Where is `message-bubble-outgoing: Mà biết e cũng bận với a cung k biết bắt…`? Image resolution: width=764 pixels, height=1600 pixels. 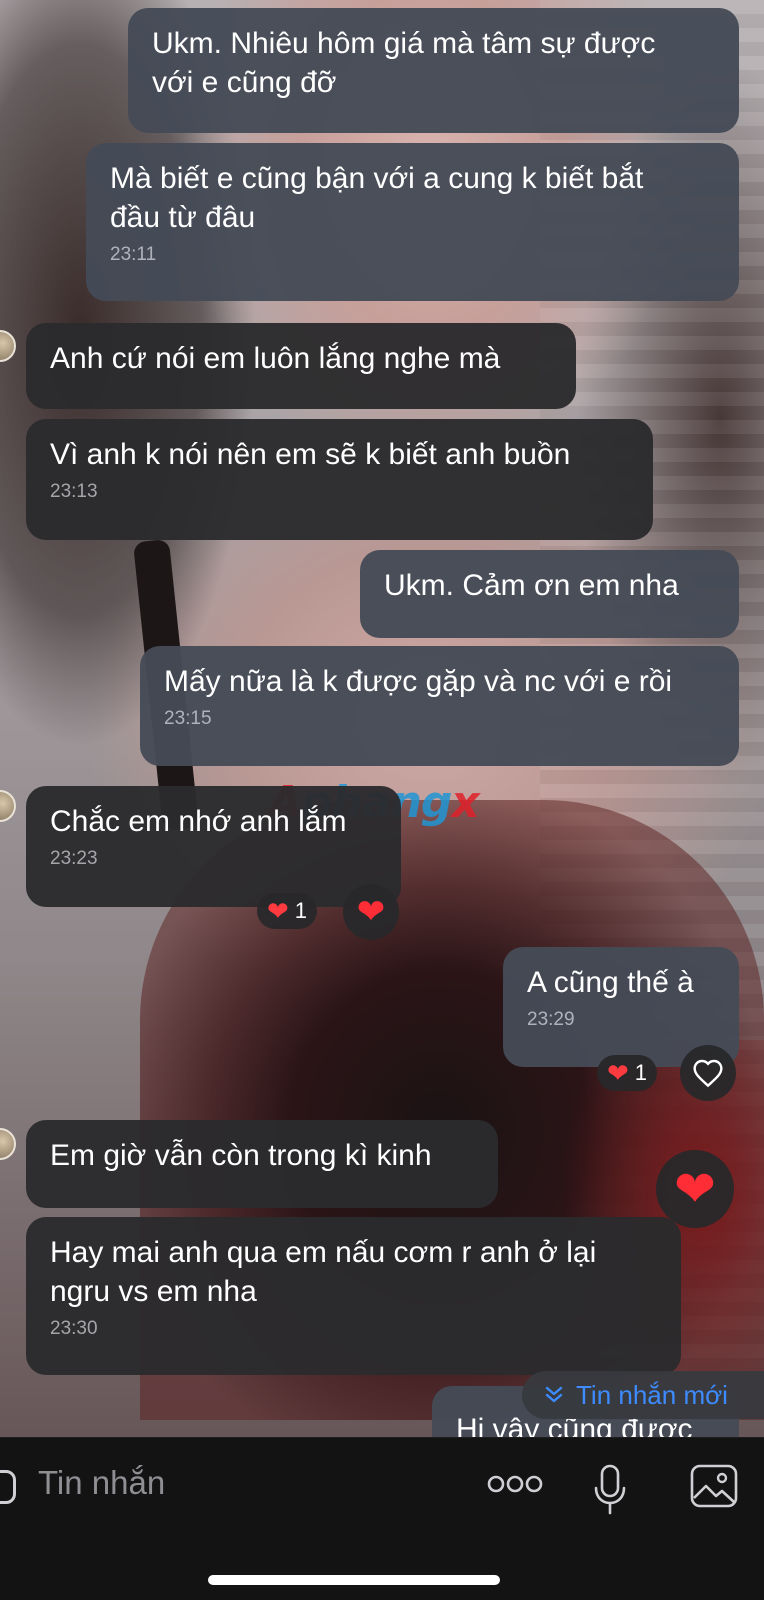
message-bubble-outgoing: Mà biết e cũng bận với a cung k biết bắt… is located at coordinates (412, 222).